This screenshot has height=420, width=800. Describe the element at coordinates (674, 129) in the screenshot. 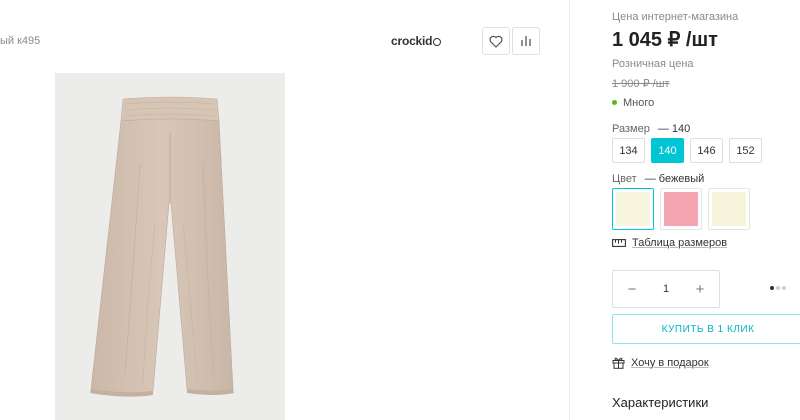

I see `size-selected: — 140` at that location.